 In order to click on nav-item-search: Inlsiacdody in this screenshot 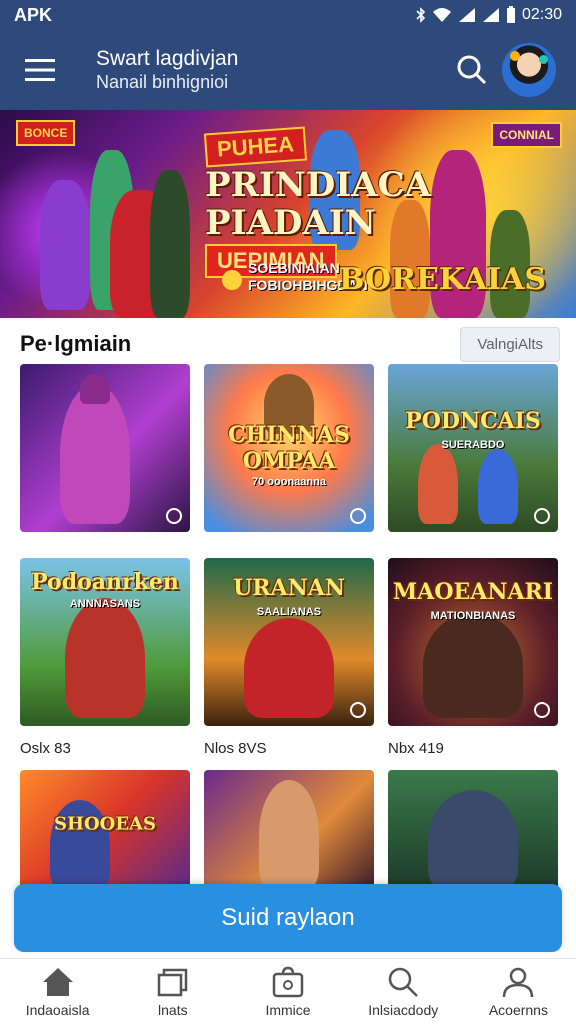, I will do `click(403, 991)`.